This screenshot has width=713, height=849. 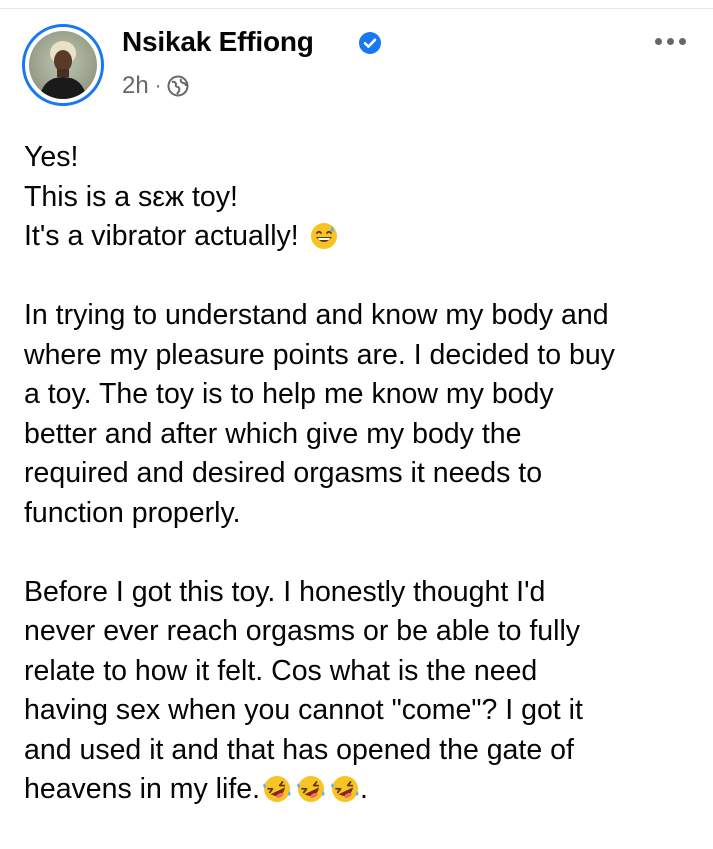 What do you see at coordinates (51, 157) in the screenshot?
I see `line: Yes!` at bounding box center [51, 157].